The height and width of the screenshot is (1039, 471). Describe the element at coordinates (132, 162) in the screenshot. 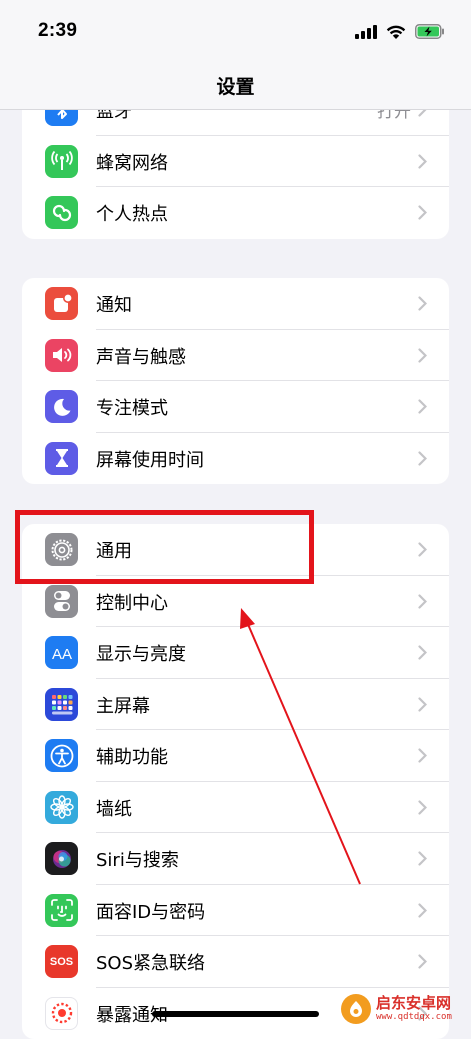

I see `settings-row-label: 蜂窝网络` at that location.